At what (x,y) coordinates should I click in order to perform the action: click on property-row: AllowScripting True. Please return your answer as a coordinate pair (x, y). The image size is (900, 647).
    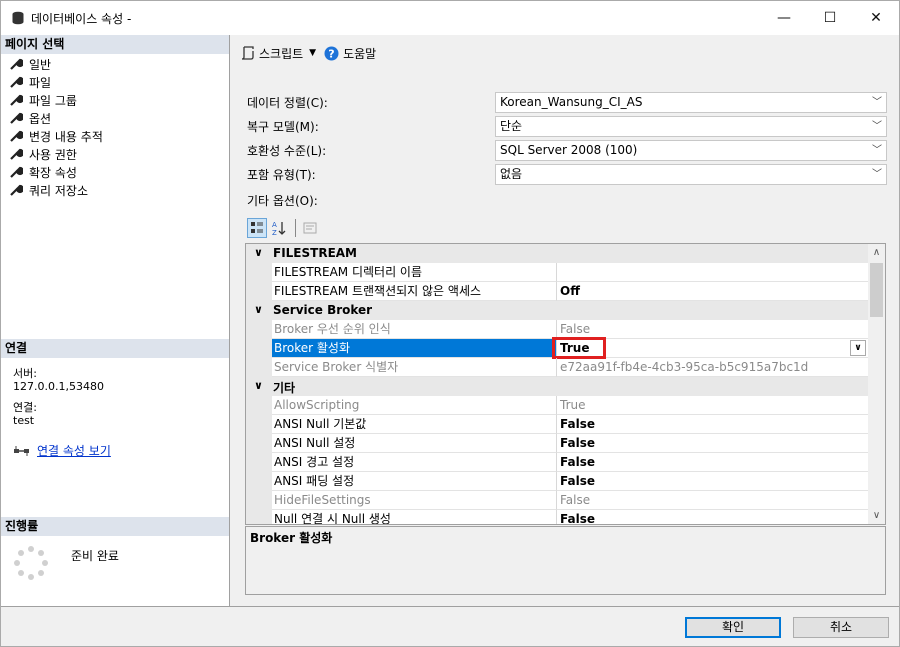
    Looking at the image, I should click on (557, 405).